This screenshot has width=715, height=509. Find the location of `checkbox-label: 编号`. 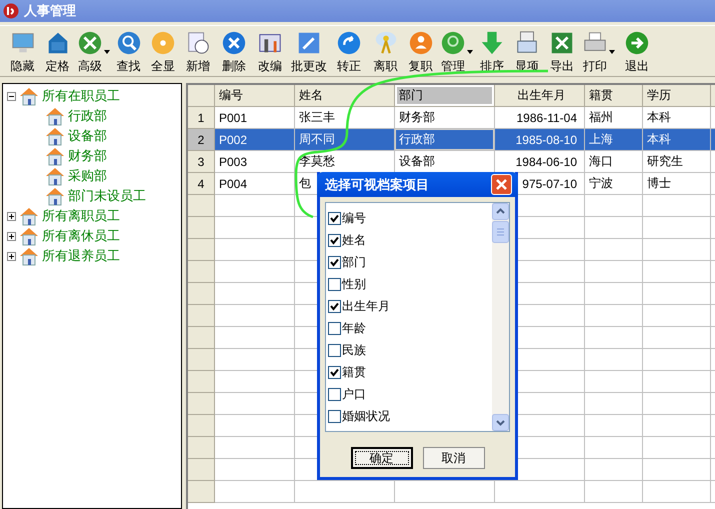

checkbox-label: 编号 is located at coordinates (354, 218).